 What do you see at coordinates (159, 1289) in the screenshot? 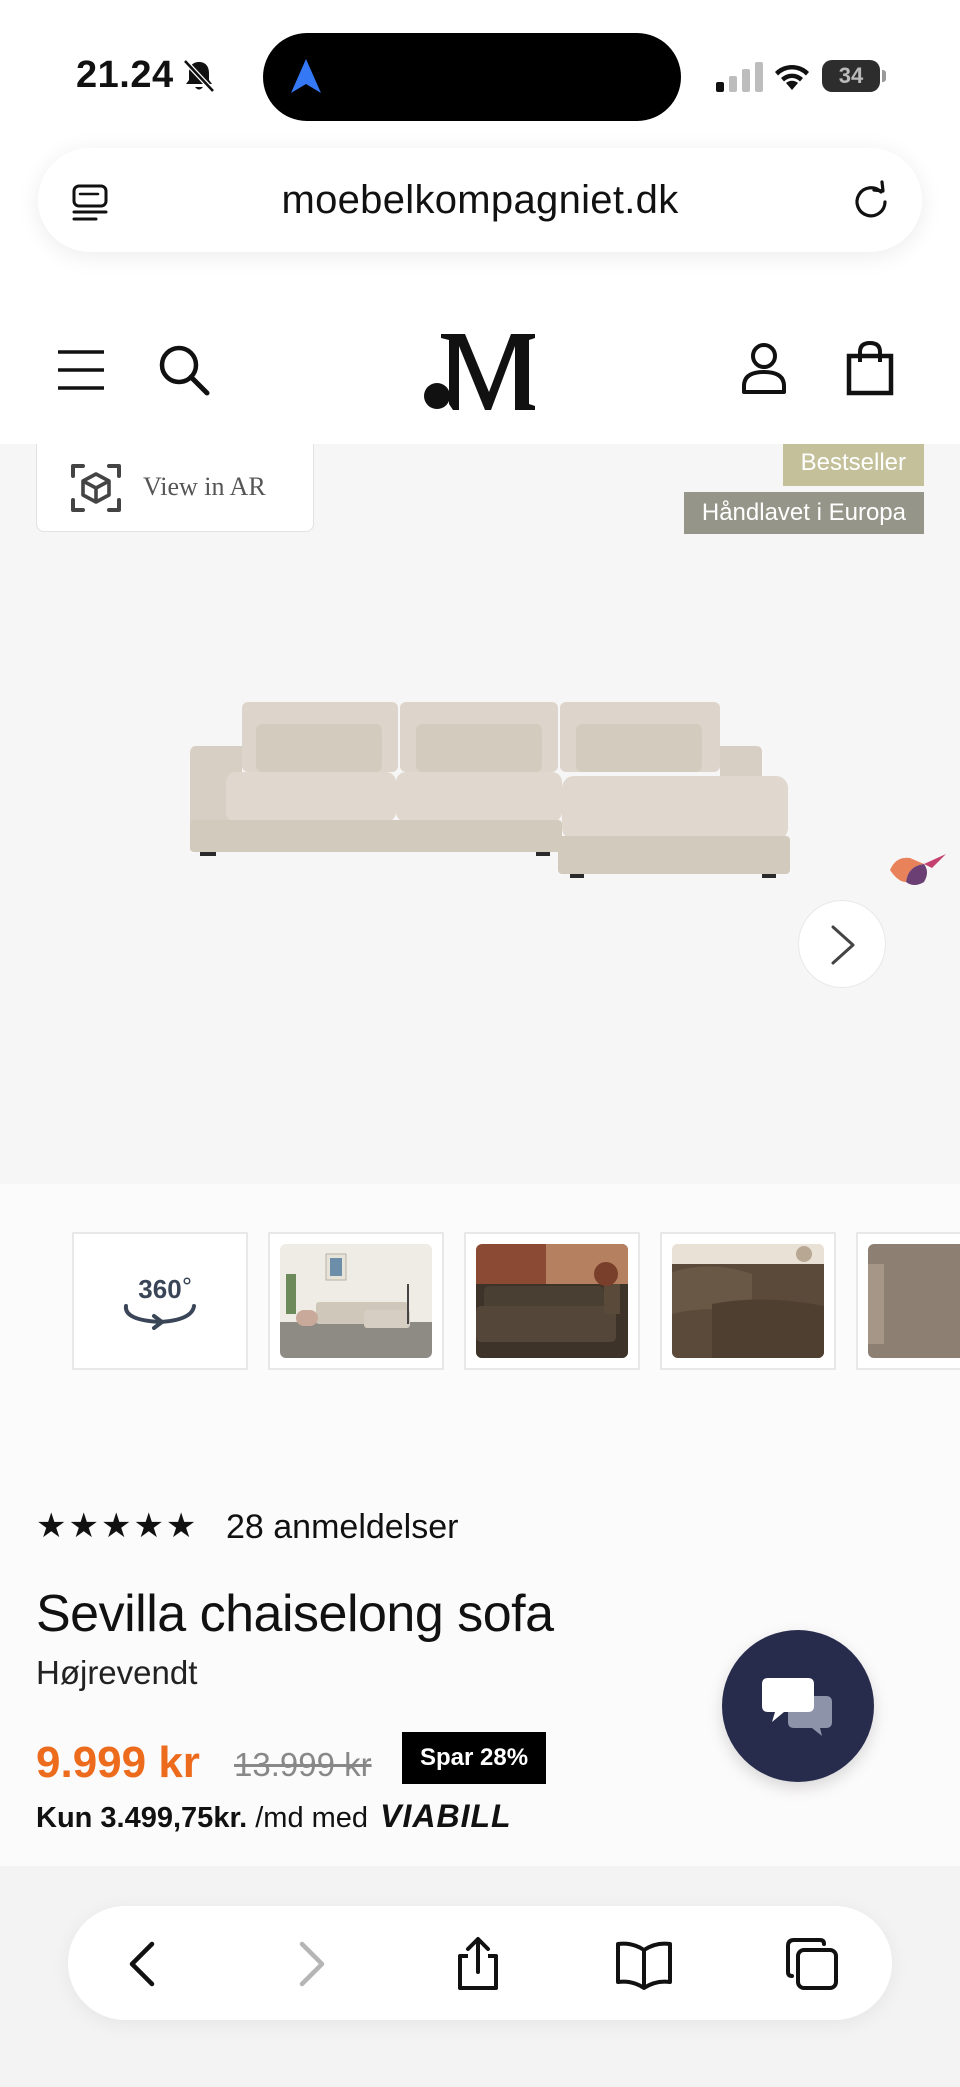
I see `thumbnail-360-label: 360` at bounding box center [159, 1289].